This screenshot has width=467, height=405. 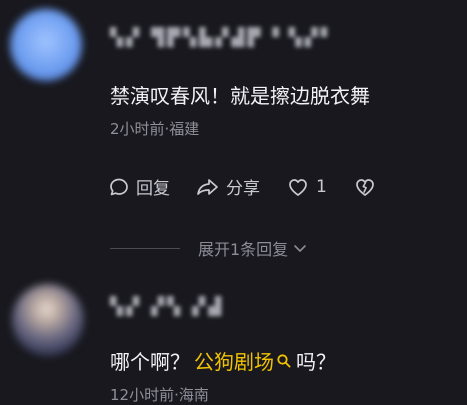 I want to click on comment-text: 哪个啊？ 公狗剧场 吗？, so click(x=223, y=360).